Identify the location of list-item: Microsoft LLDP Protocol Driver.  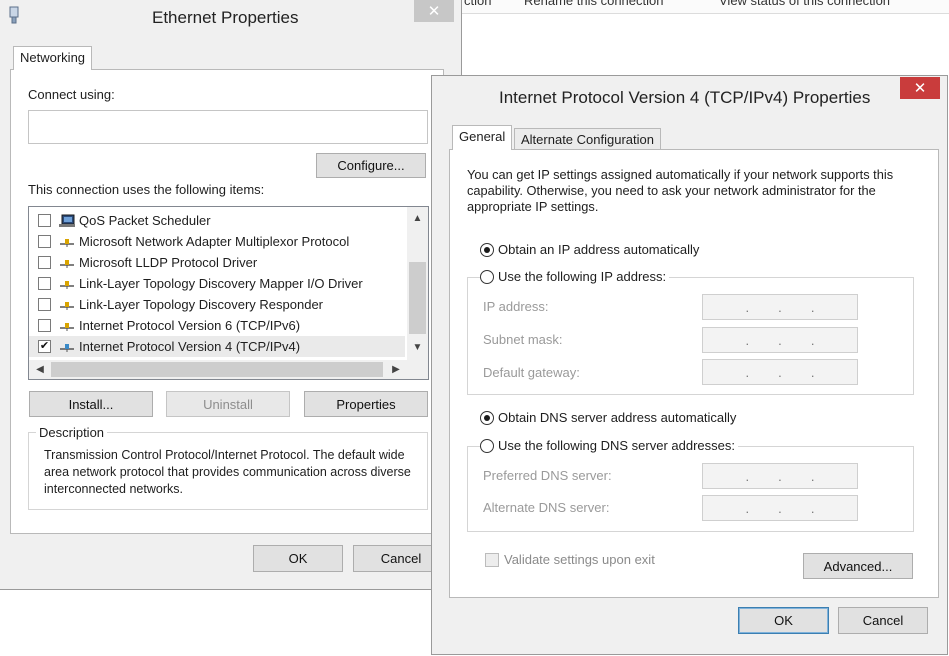
(217, 262).